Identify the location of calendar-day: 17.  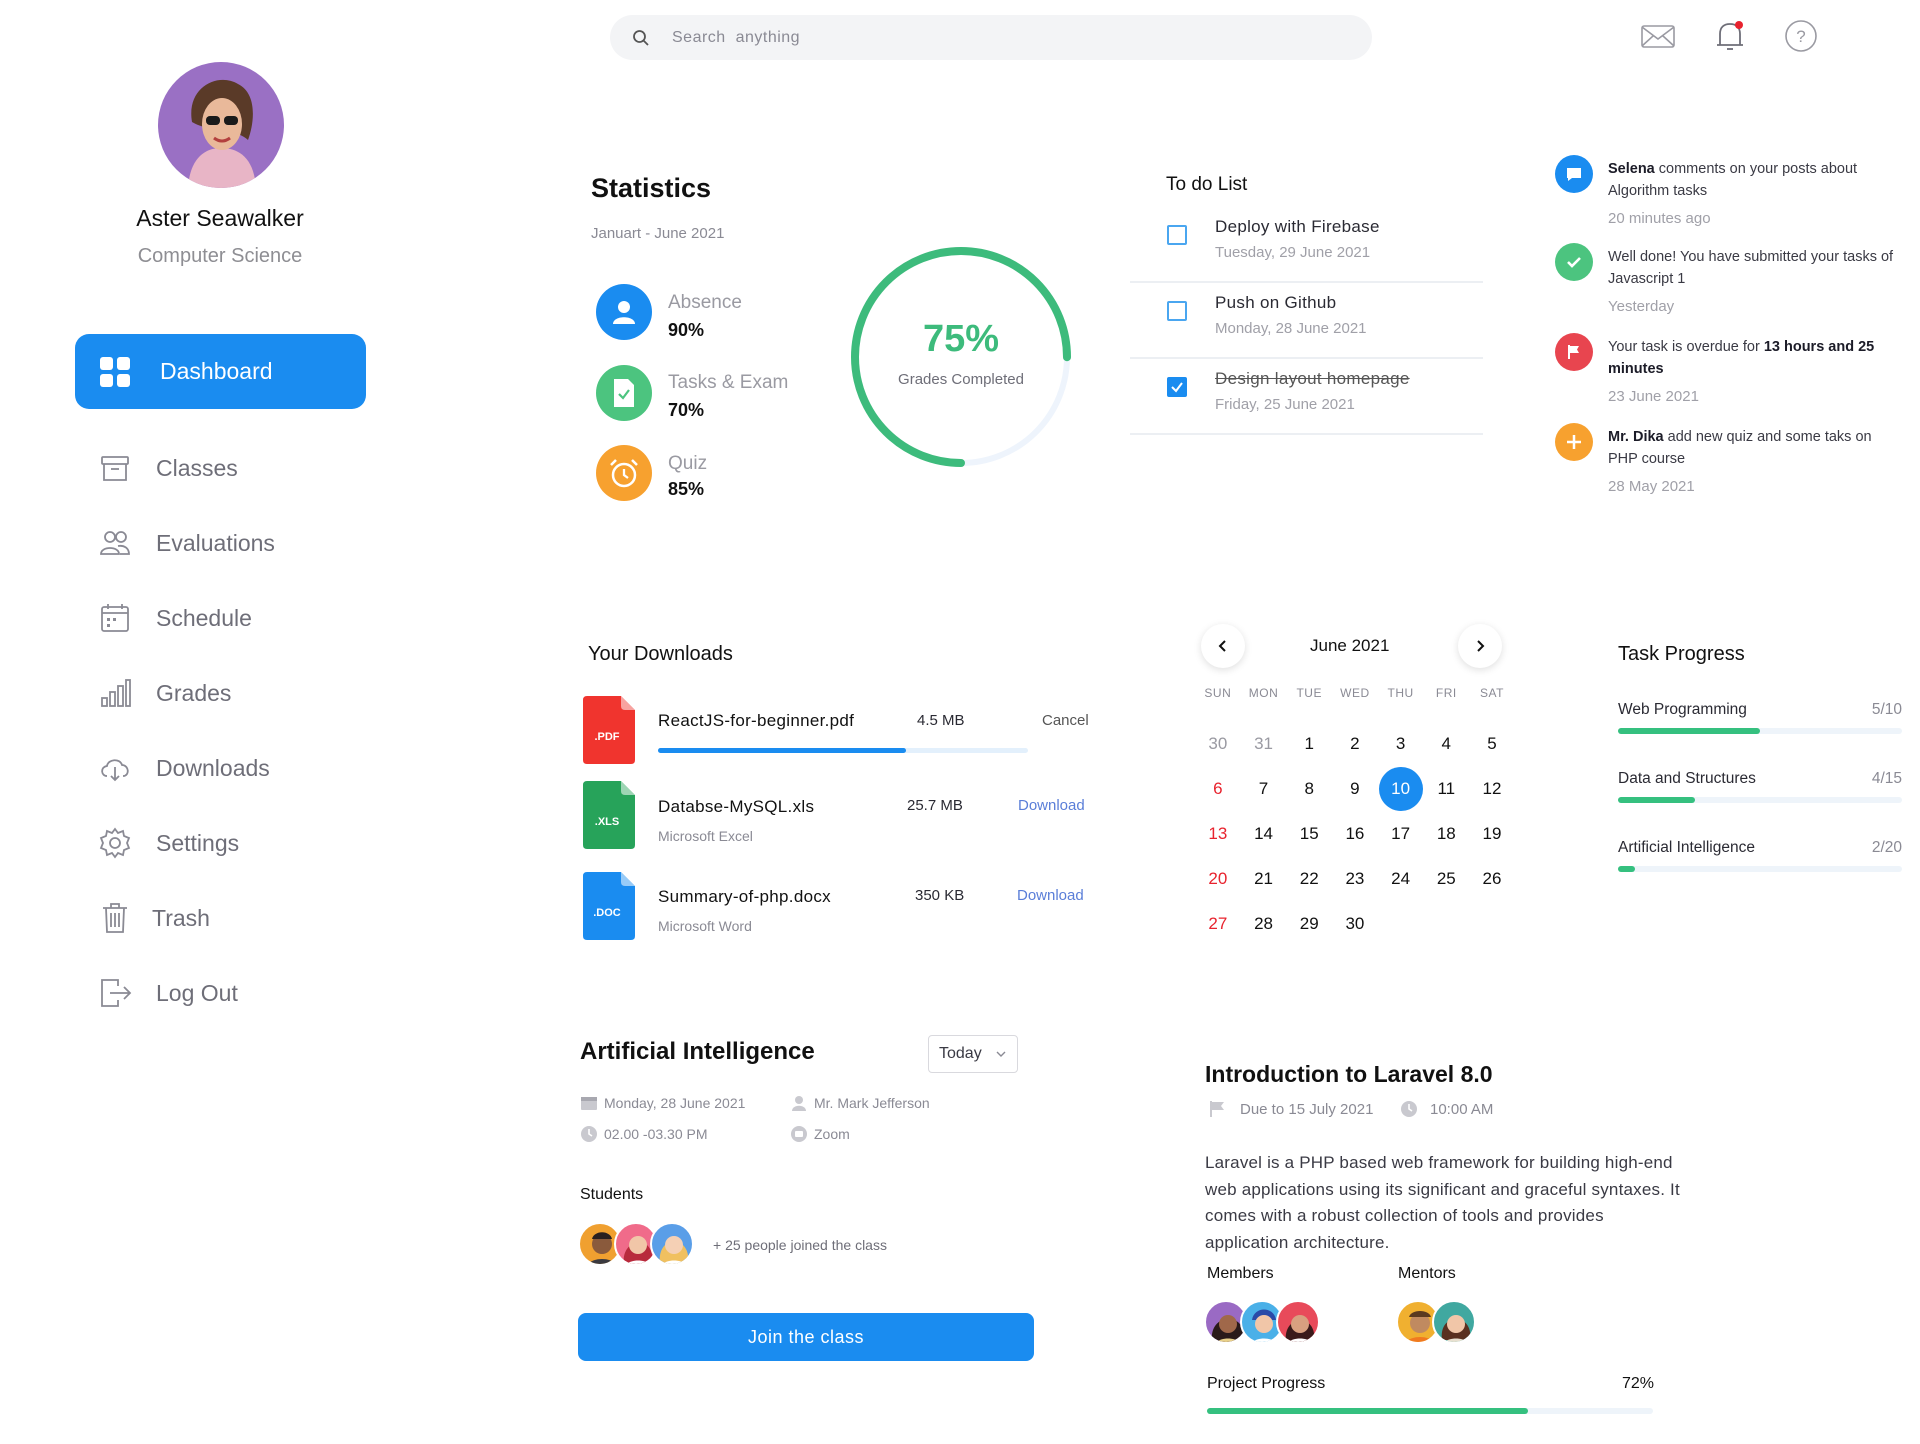
(1401, 833).